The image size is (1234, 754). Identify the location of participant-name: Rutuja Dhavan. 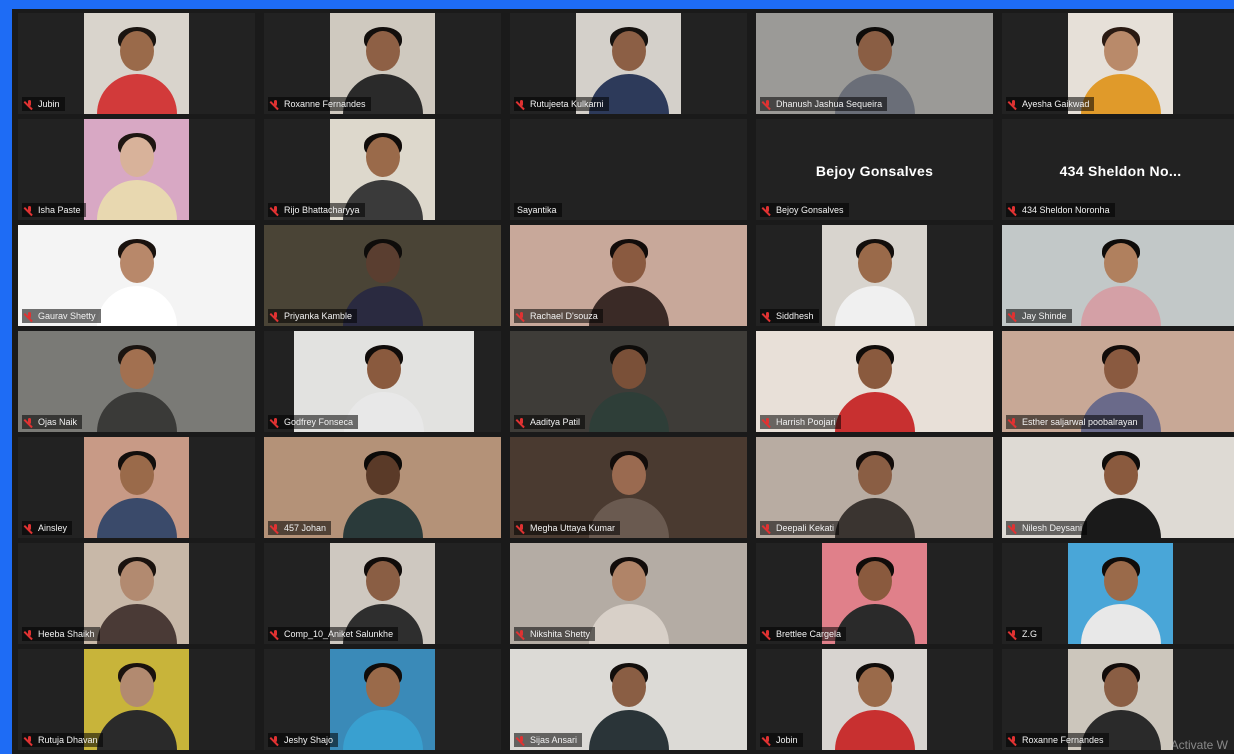
(68, 740).